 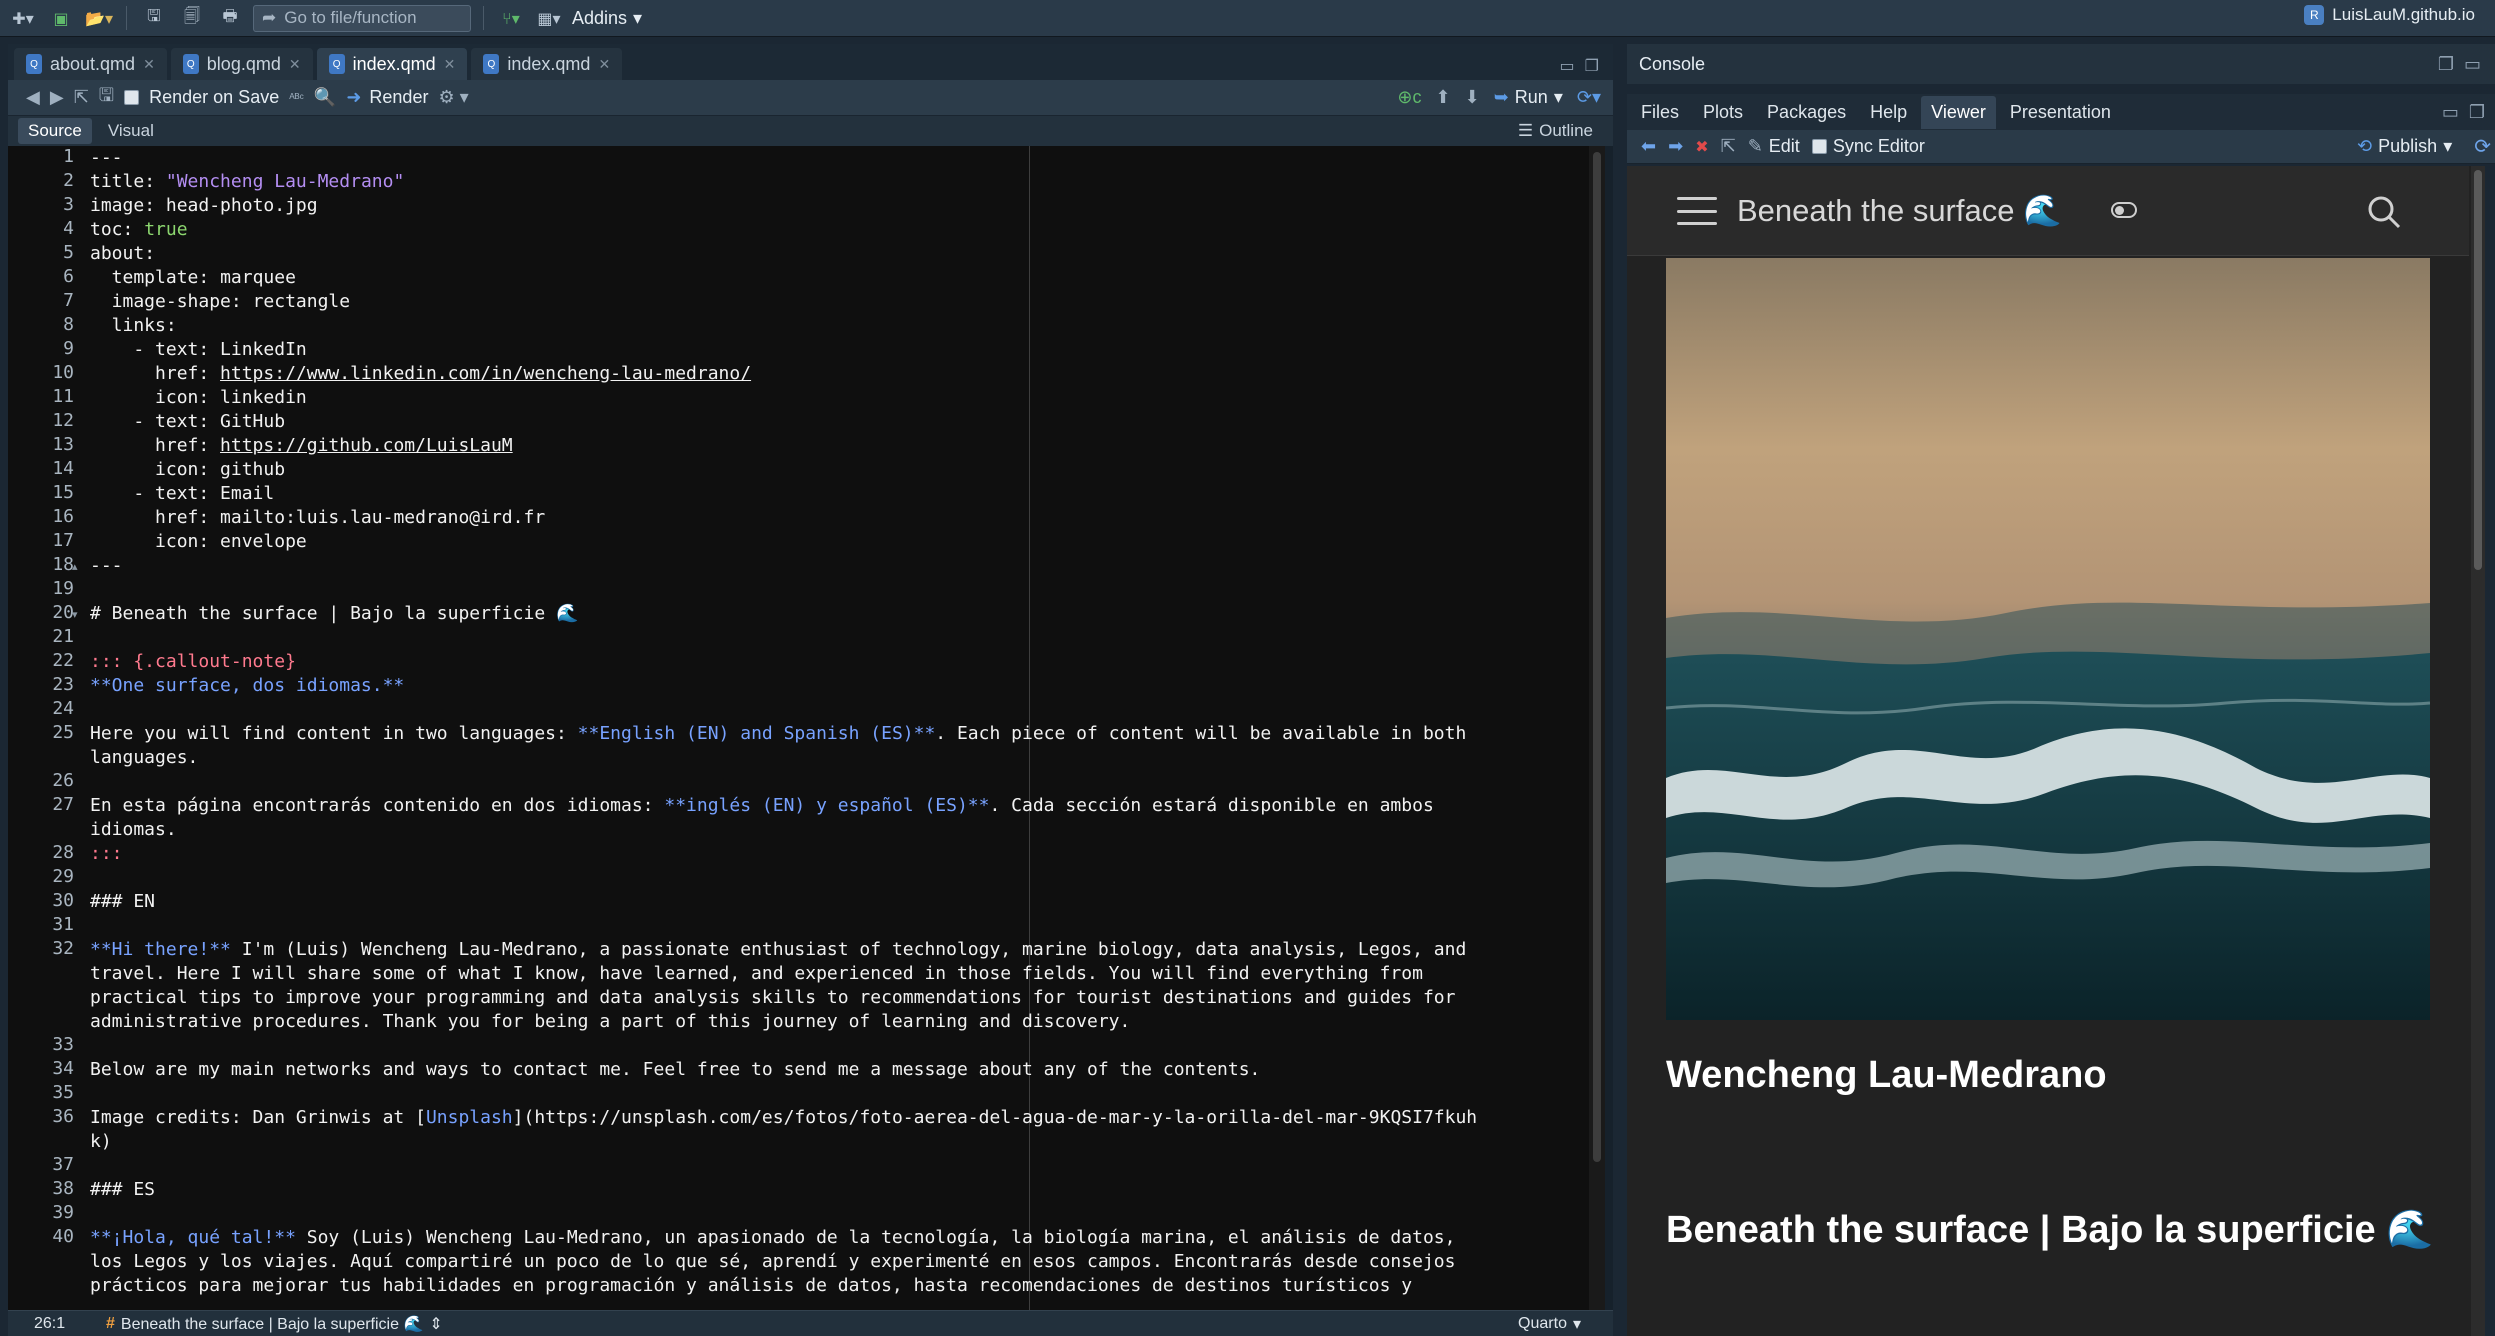 I want to click on addins-menu: Addins ▾, so click(x=607, y=18).